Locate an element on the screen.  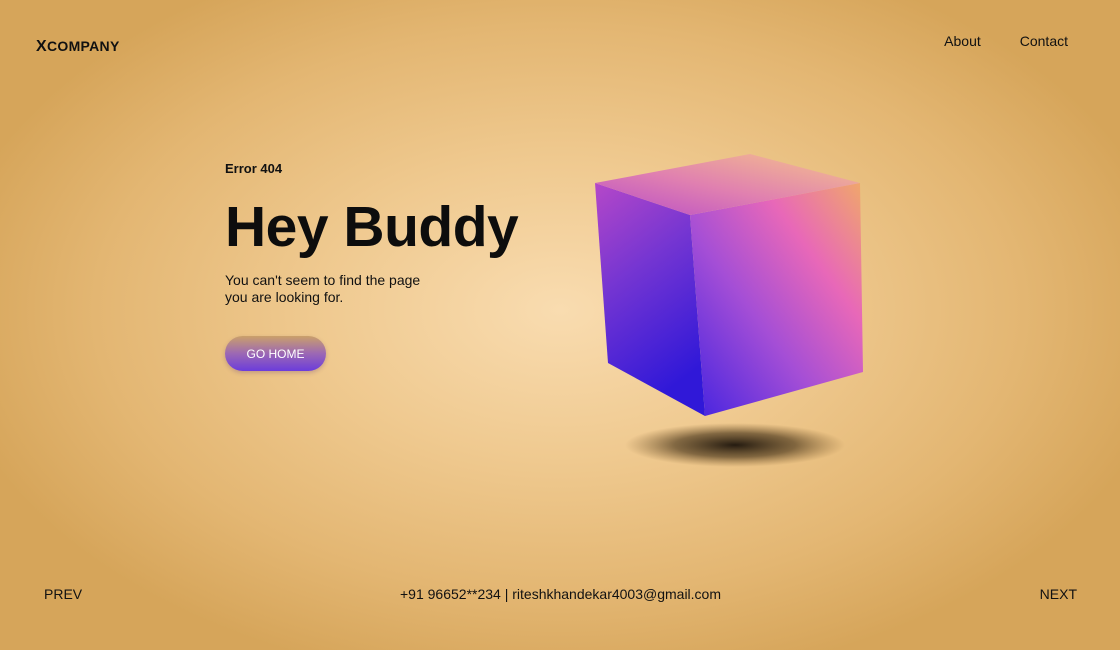
prev-link: PREV is located at coordinates (63, 594).